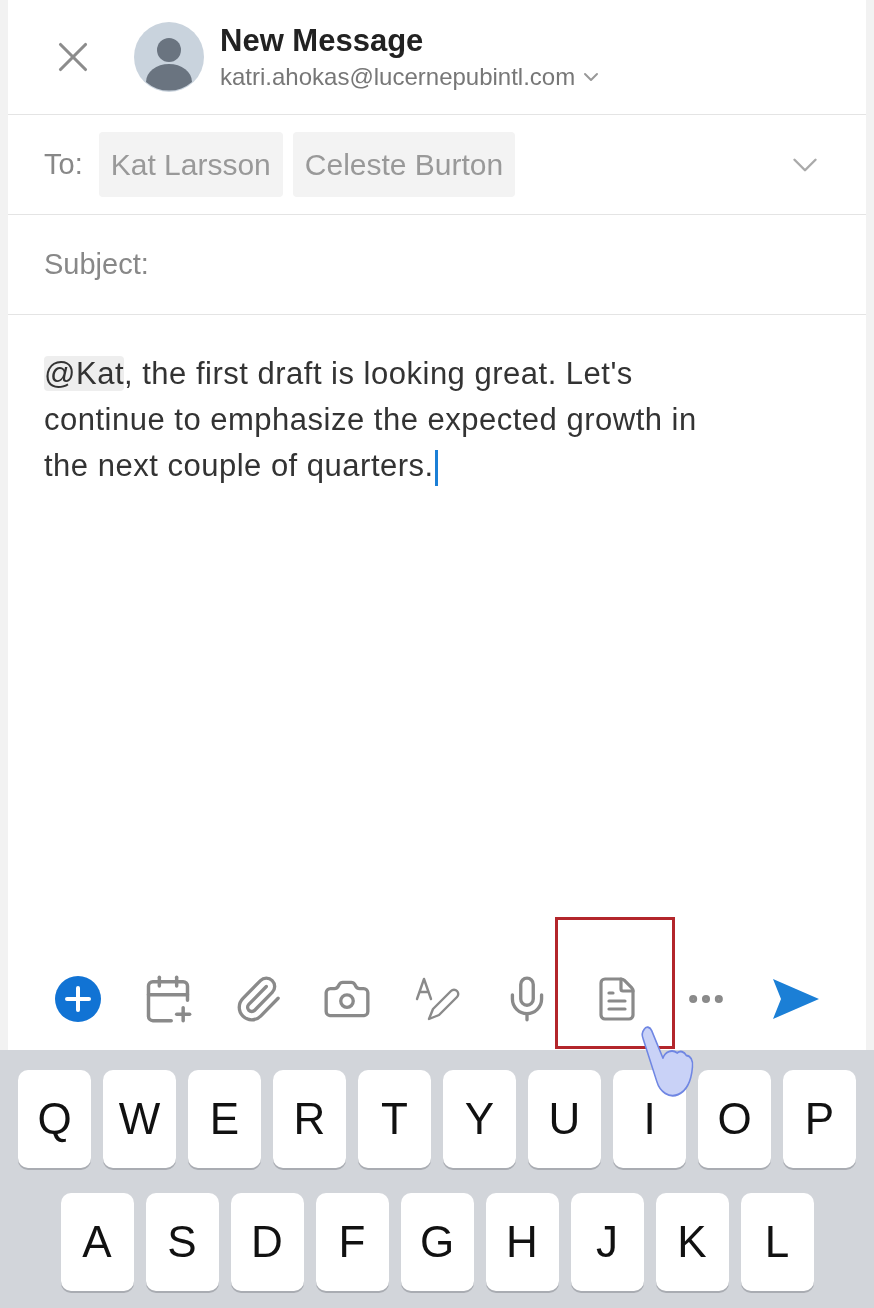 This screenshot has width=874, height=1308. I want to click on message-body: @Kat, the first draft is looking great. Let's continue to emphasize the expected growth in the next couple of quarters., so click(396, 420).